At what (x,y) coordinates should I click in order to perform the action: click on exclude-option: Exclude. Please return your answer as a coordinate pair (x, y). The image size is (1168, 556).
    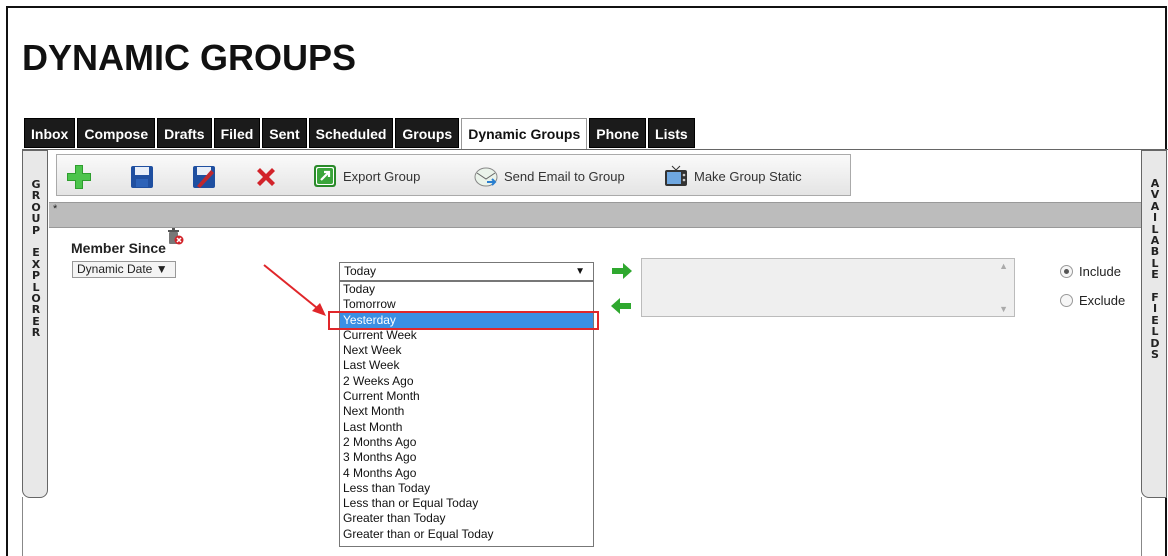
    Looking at the image, I should click on (1092, 300).